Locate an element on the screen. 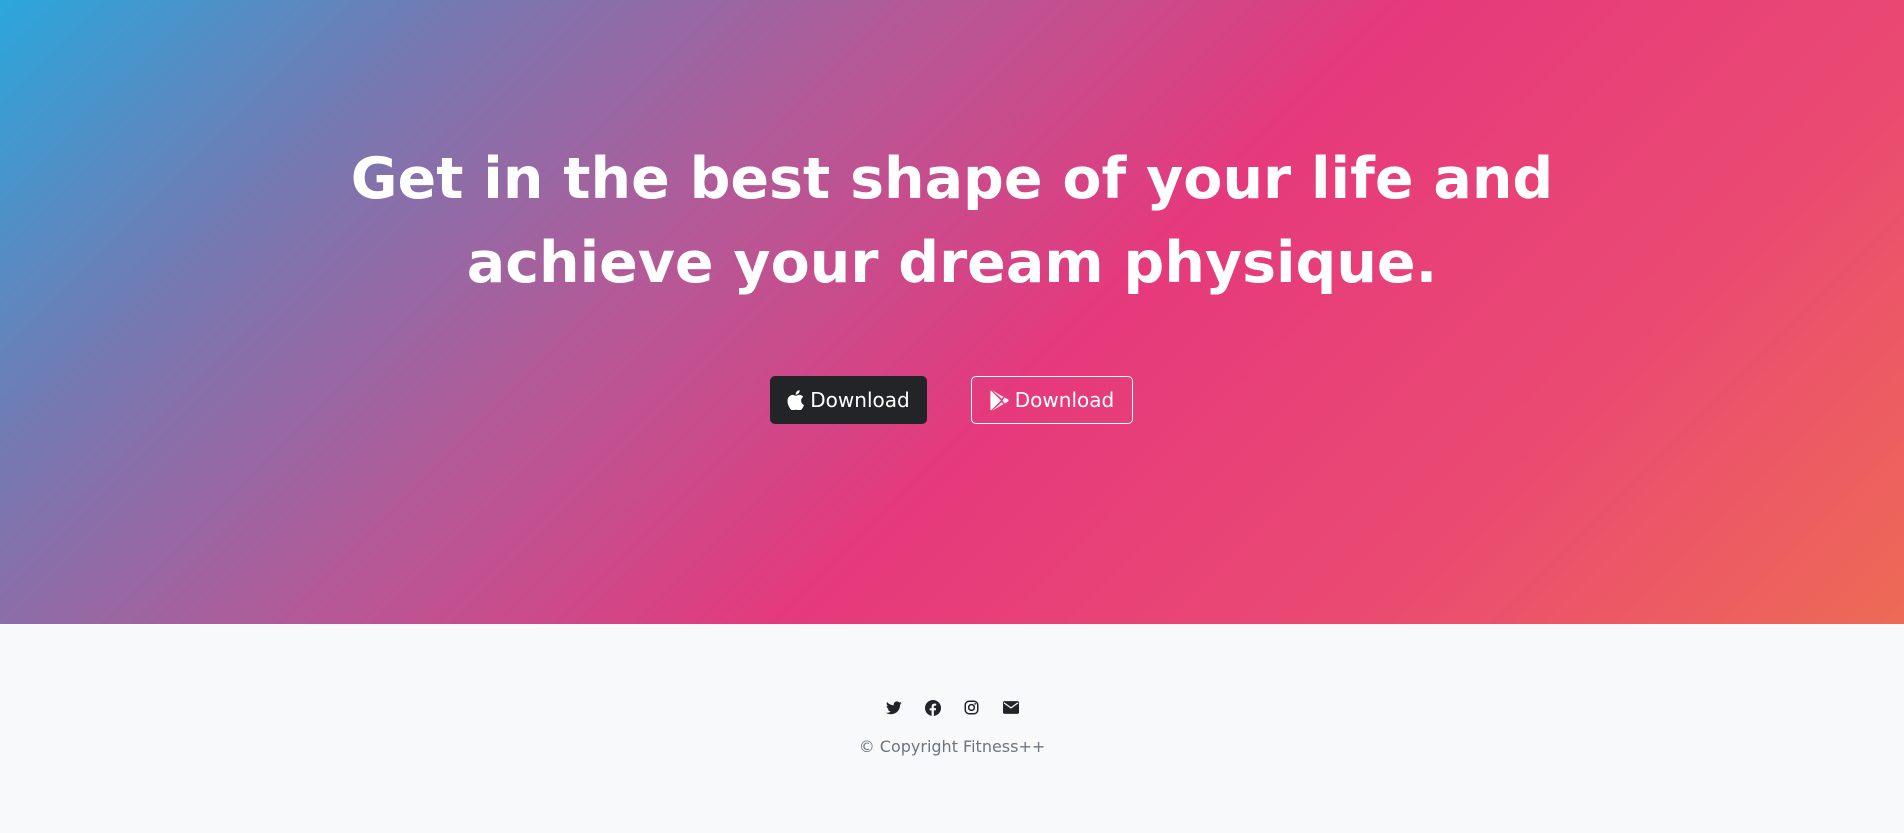 Image resolution: width=1904 pixels, height=833 pixels. apple-icon is located at coordinates (796, 400).